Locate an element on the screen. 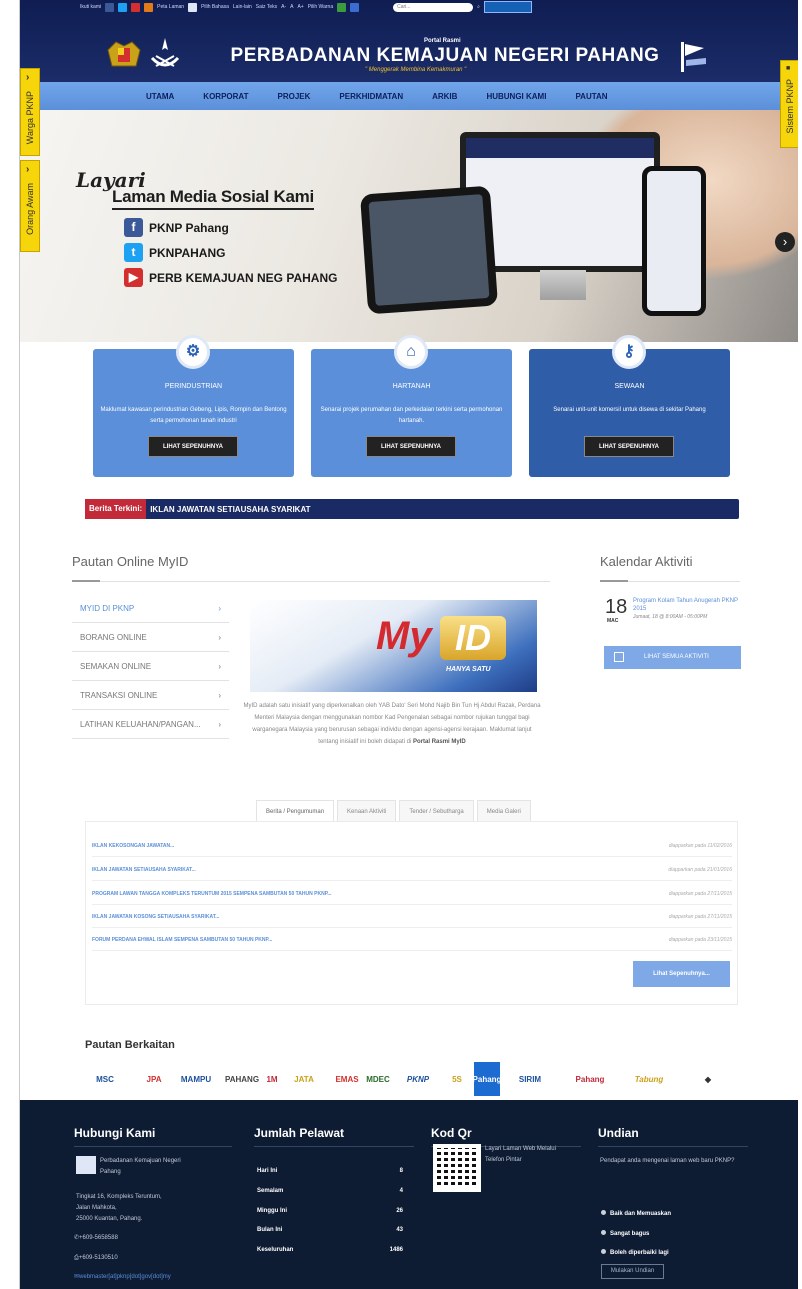  lock-icon: ■ is located at coordinates (788, 68).